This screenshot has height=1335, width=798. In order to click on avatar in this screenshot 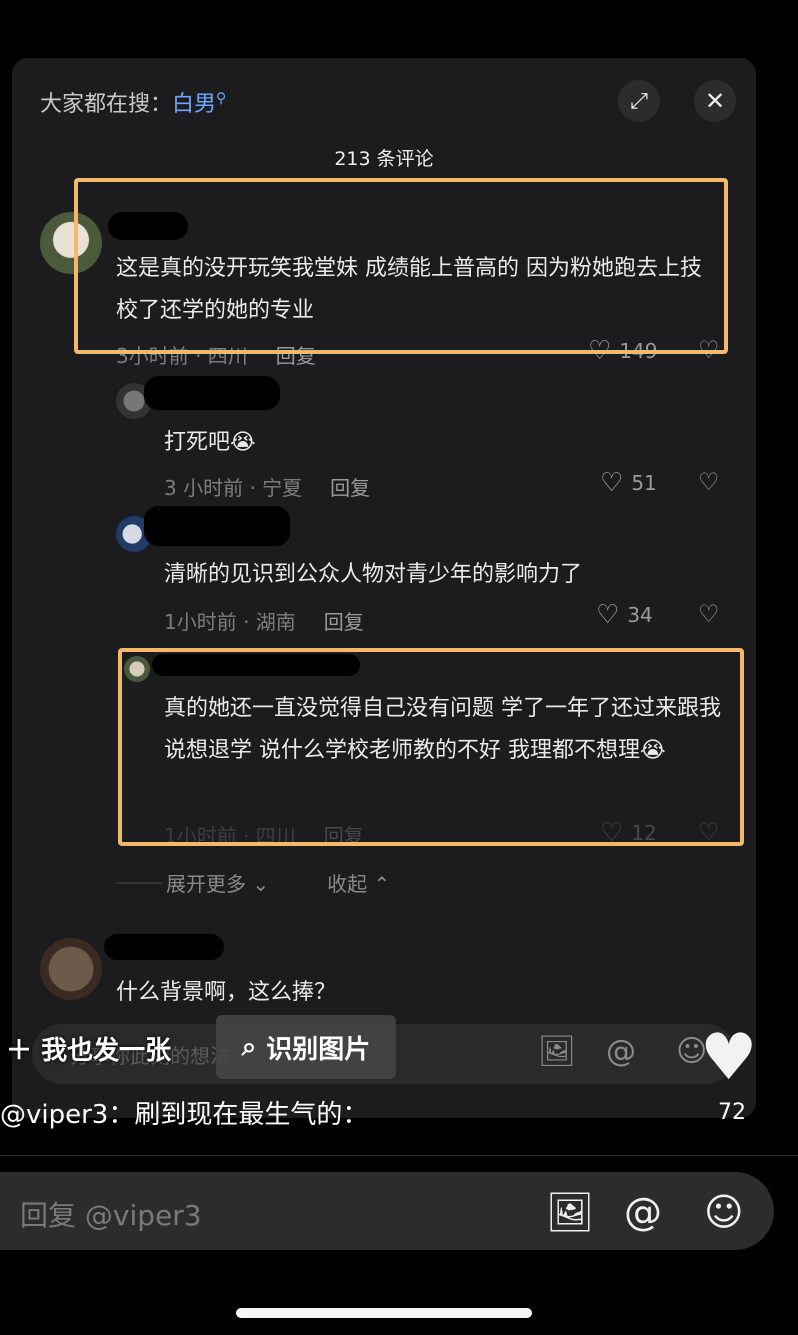, I will do `click(71, 969)`.